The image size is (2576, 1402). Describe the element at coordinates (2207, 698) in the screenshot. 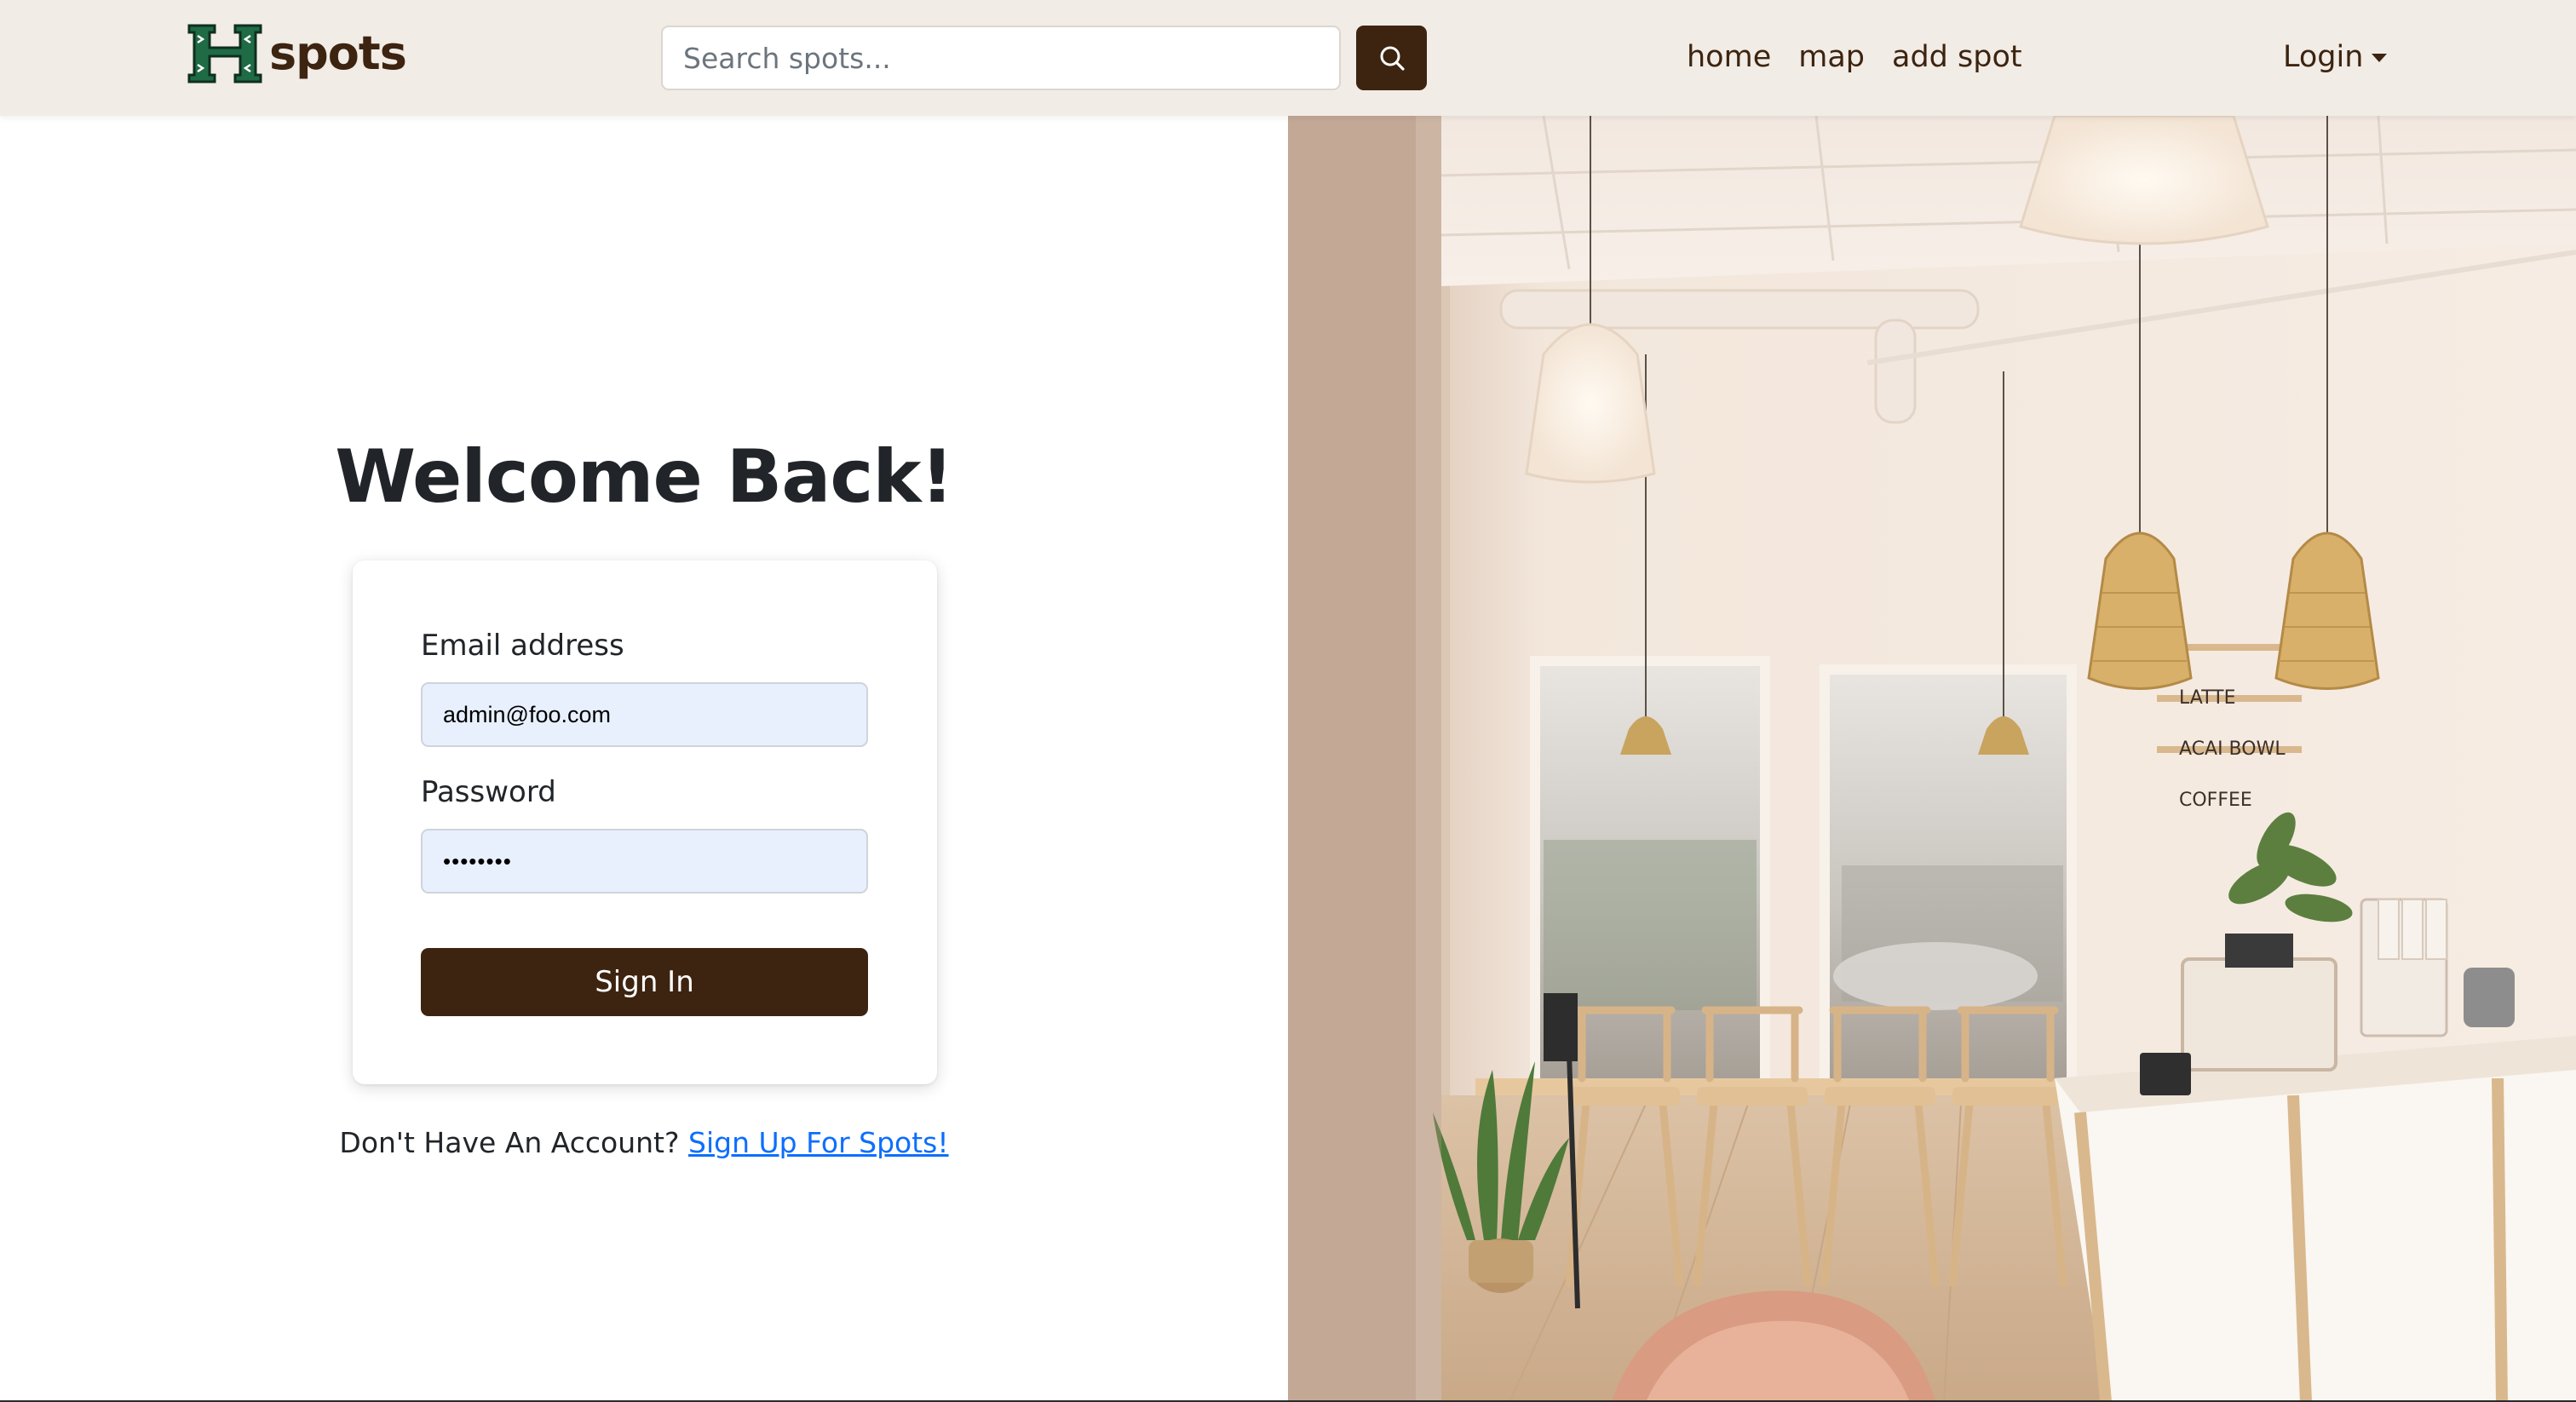

I see `menu-item-latte: LATTE` at that location.